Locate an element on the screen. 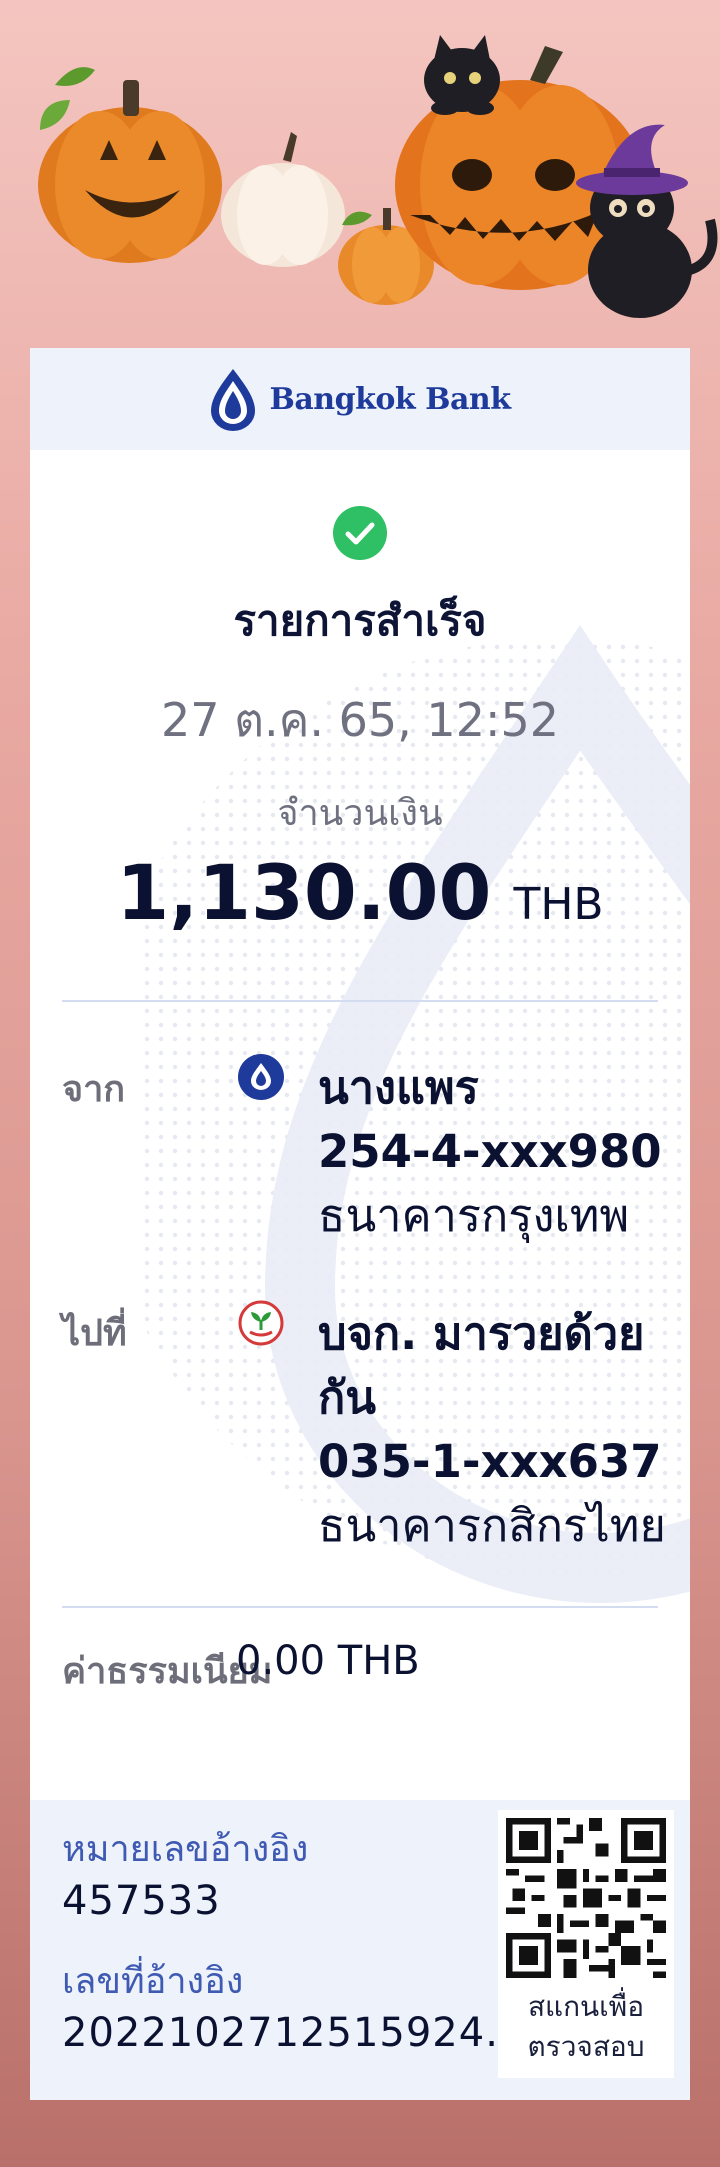 The image size is (720, 2167). reference-number-value: 457533 is located at coordinates (141, 1901).